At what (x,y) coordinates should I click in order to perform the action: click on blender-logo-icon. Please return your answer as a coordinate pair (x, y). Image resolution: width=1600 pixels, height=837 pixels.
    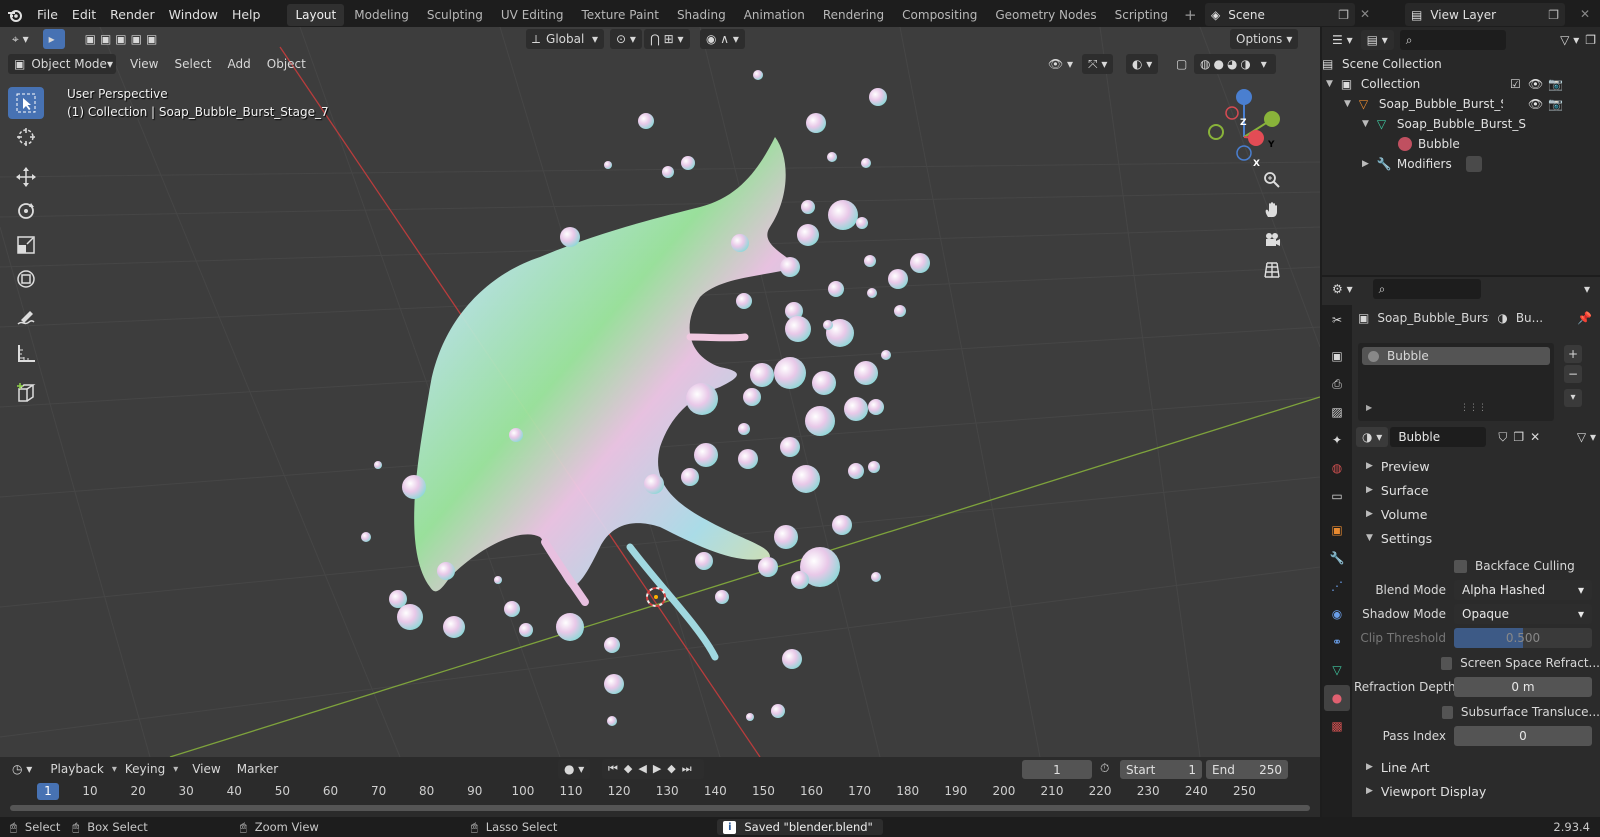
    Looking at the image, I should click on (15, 15).